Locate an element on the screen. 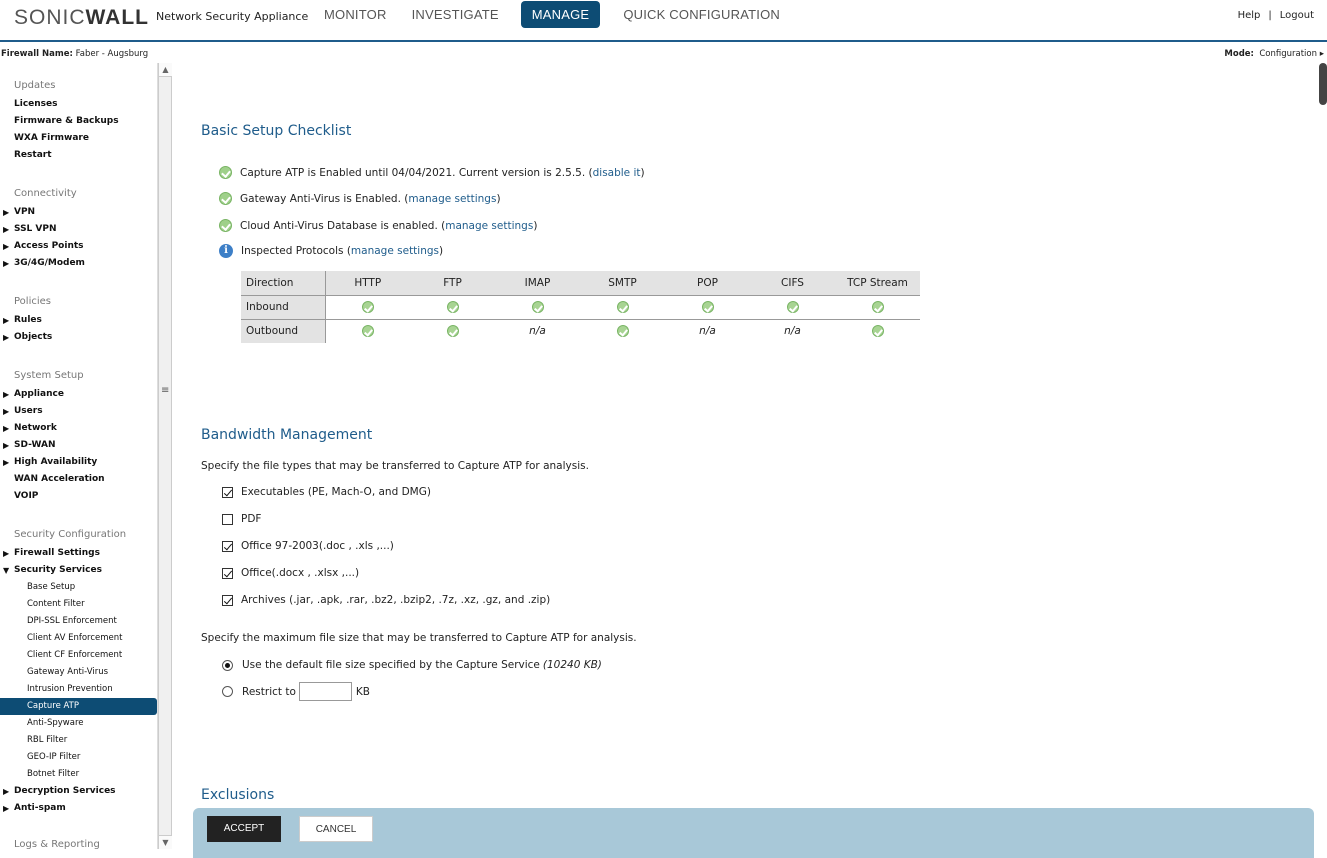 This screenshot has width=1327, height=858. sidebar-item-modem: ▶ 3G/4G/Modem is located at coordinates (78, 263).